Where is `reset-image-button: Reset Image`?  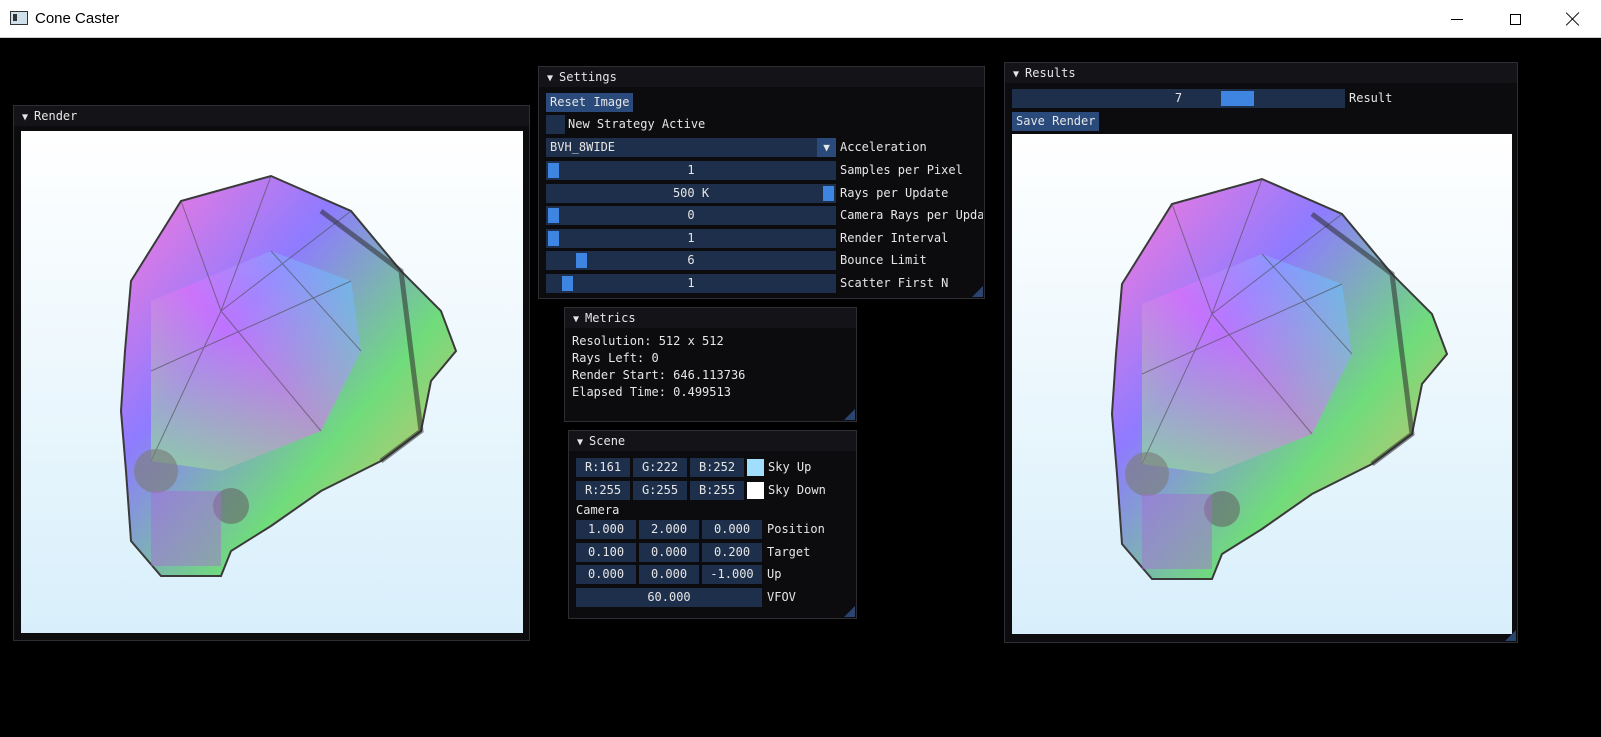 reset-image-button: Reset Image is located at coordinates (590, 102).